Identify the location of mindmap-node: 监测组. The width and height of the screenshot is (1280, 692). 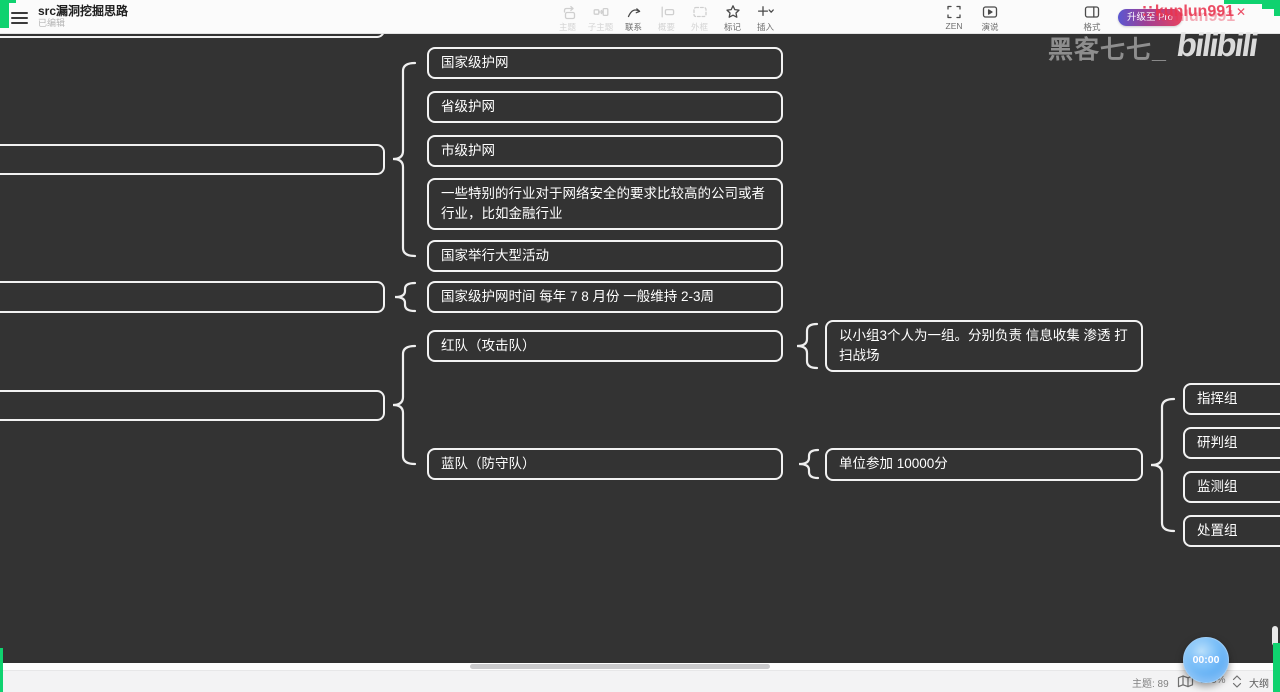
(1231, 487).